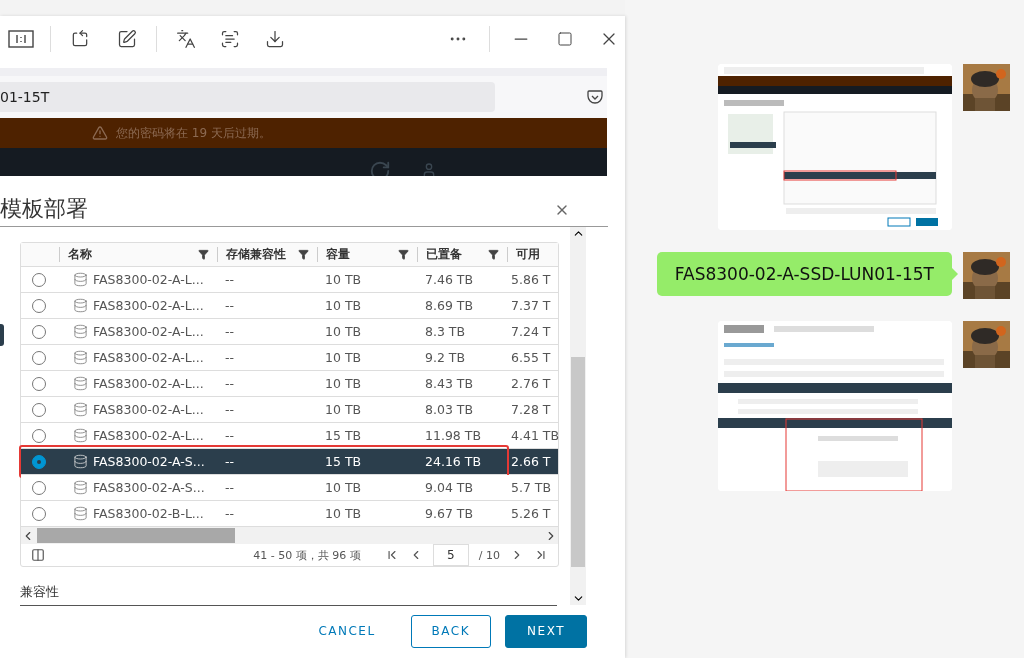  Describe the element at coordinates (307, 555) in the screenshot. I see `page-summary: 41 - 50 项，共 96 项` at that location.